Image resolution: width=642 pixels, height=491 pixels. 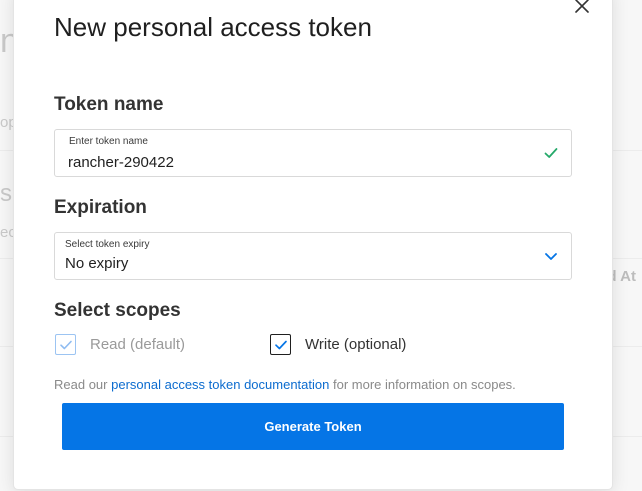 What do you see at coordinates (313, 256) in the screenshot?
I see `expiry-select: Select token expiry No expiry` at bounding box center [313, 256].